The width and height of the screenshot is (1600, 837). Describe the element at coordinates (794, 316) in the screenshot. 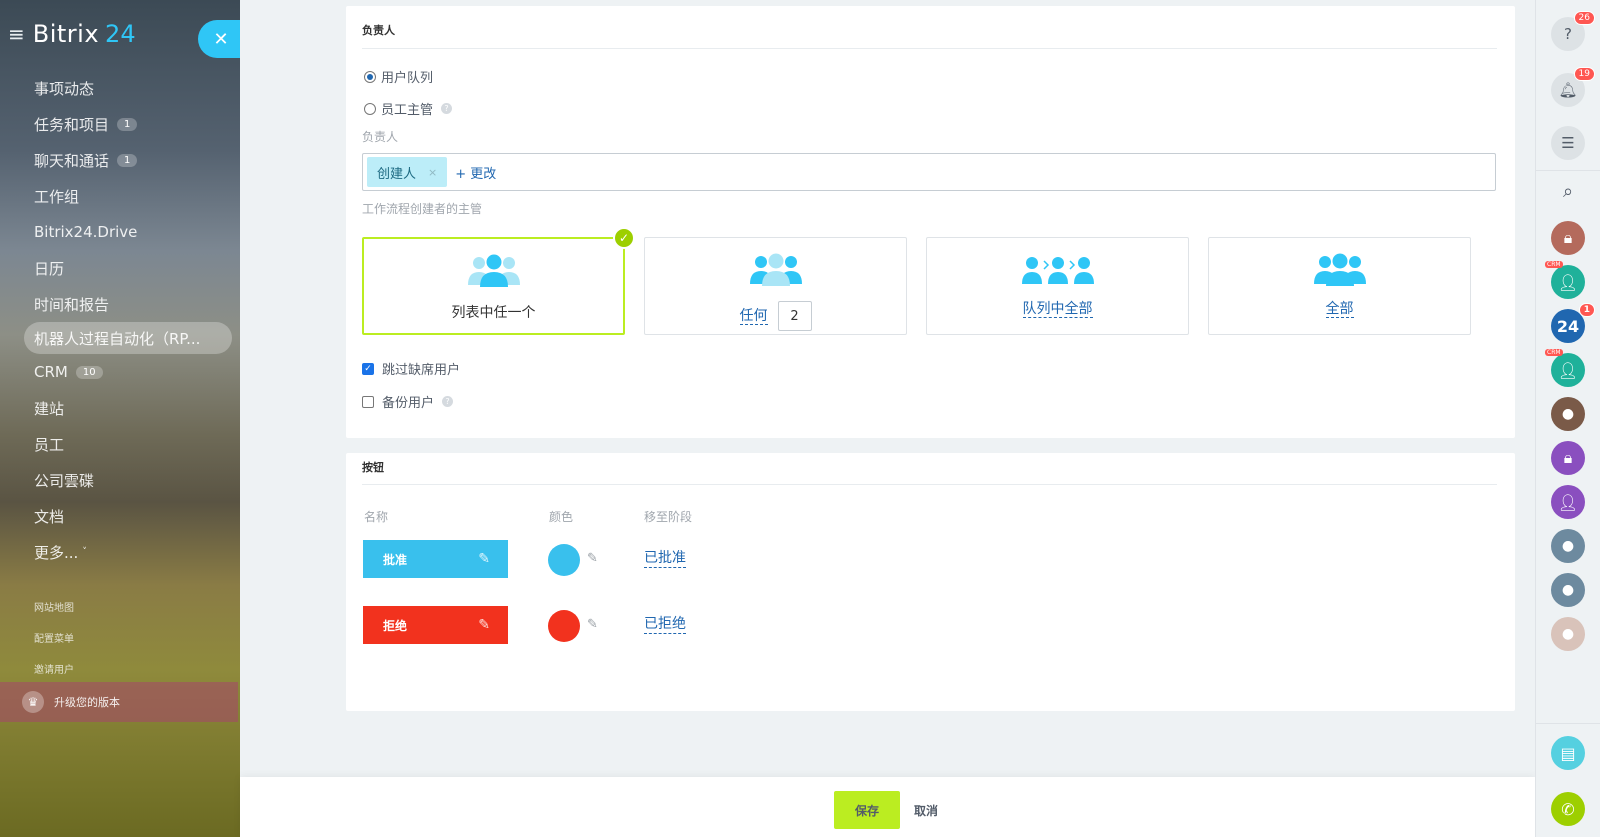

I see `count-input: 2` at that location.